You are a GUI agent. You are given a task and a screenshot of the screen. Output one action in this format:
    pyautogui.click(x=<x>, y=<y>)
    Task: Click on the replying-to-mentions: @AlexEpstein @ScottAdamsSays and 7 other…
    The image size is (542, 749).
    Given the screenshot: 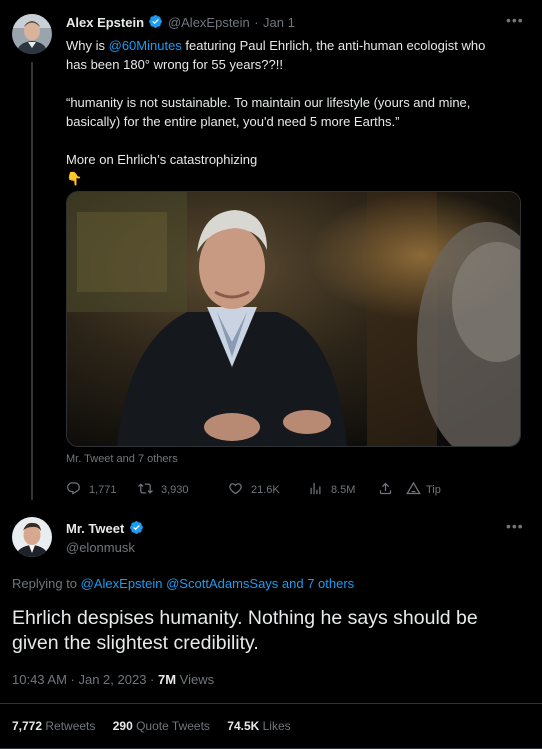 What is the action you would take?
    pyautogui.click(x=218, y=583)
    